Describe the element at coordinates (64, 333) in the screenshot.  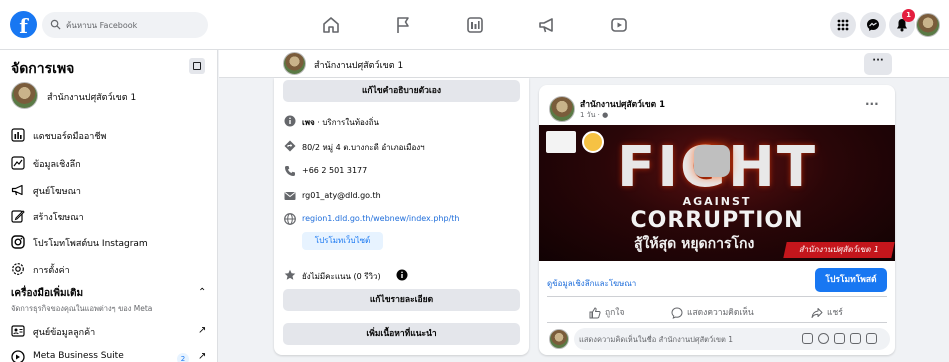
I see `sidebar-item-label: ศูนย์ข้อมูลลูกค้า` at that location.